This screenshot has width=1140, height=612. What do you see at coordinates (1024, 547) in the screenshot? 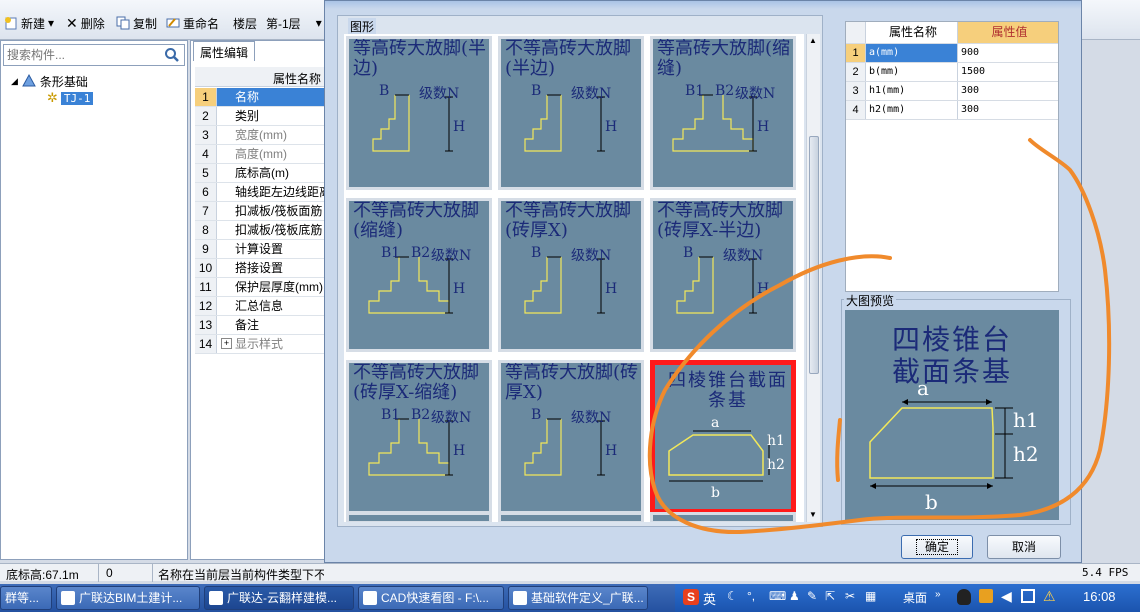
I see `cancel-button: 取消` at bounding box center [1024, 547].